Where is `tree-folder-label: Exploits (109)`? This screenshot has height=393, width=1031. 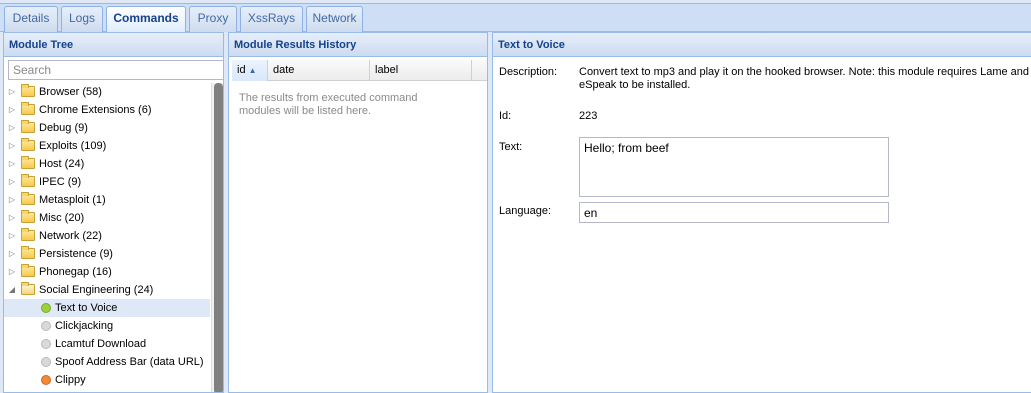
tree-folder-label: Exploits (109) is located at coordinates (73, 146).